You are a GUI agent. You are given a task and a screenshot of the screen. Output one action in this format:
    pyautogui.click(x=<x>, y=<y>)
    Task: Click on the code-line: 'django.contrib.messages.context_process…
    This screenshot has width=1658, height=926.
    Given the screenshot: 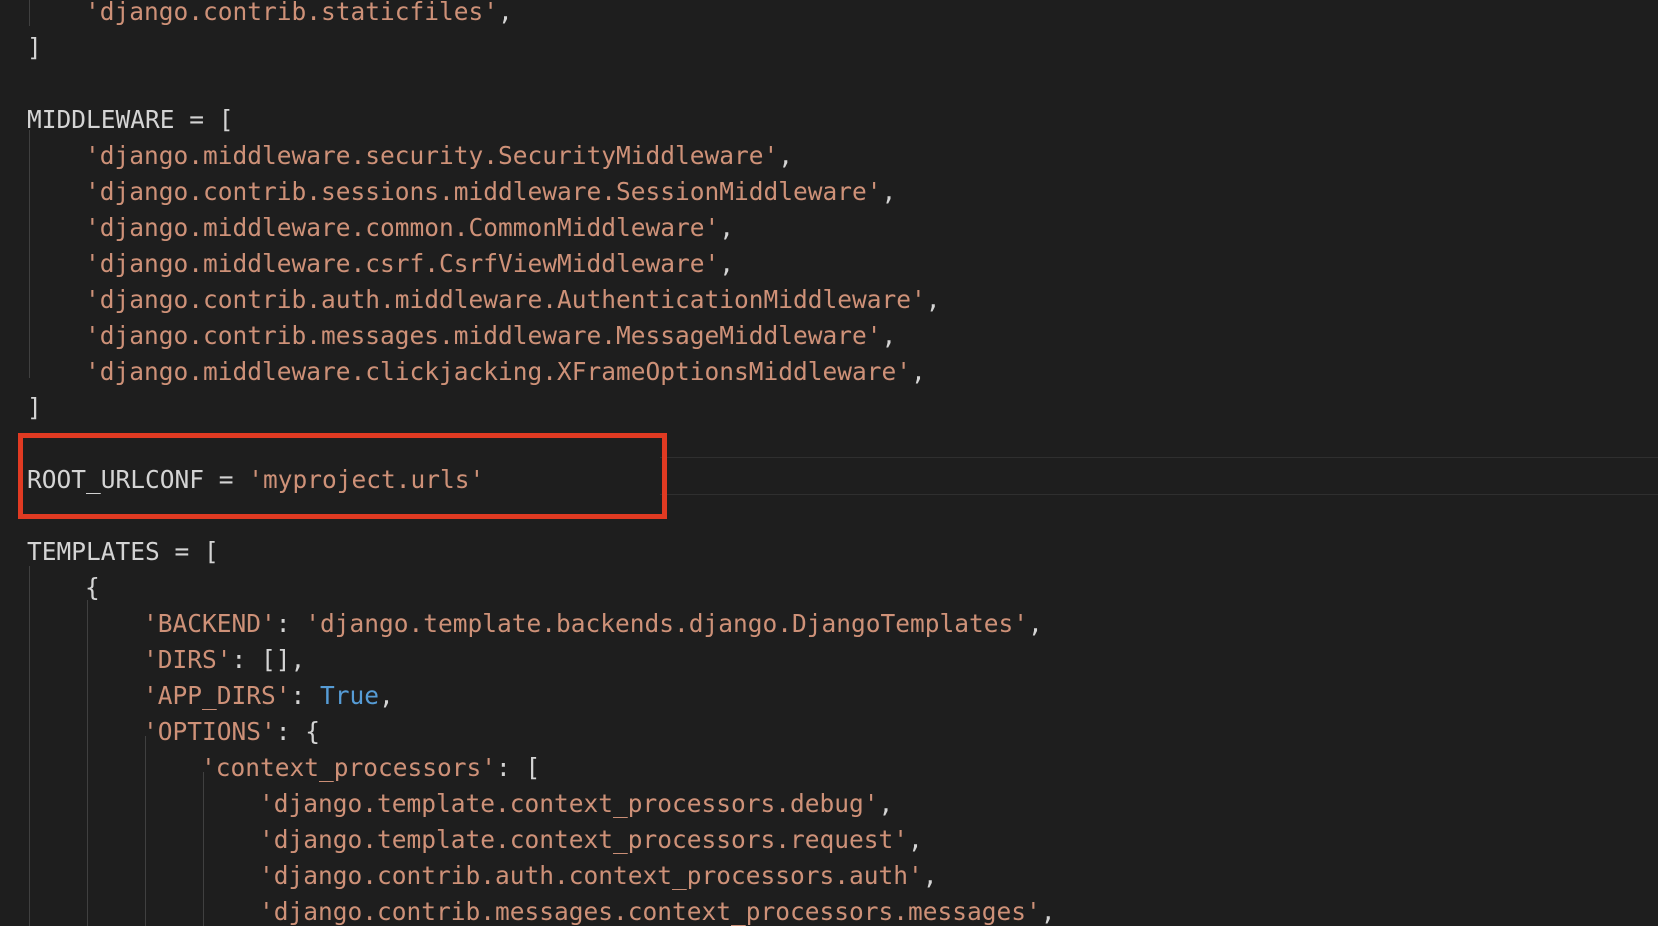 What is the action you would take?
    pyautogui.click(x=657, y=910)
    